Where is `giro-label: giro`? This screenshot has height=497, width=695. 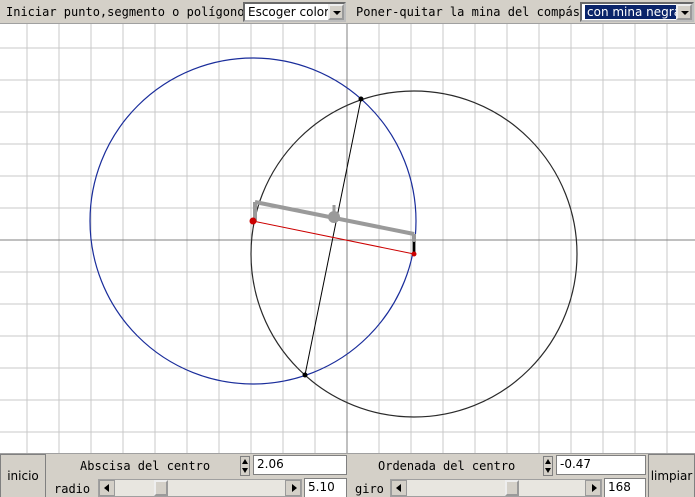
giro-label: giro is located at coordinates (369, 489).